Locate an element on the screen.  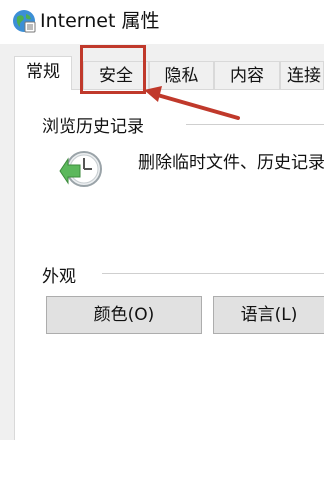
tab-general: 常规 is located at coordinates (43, 73).